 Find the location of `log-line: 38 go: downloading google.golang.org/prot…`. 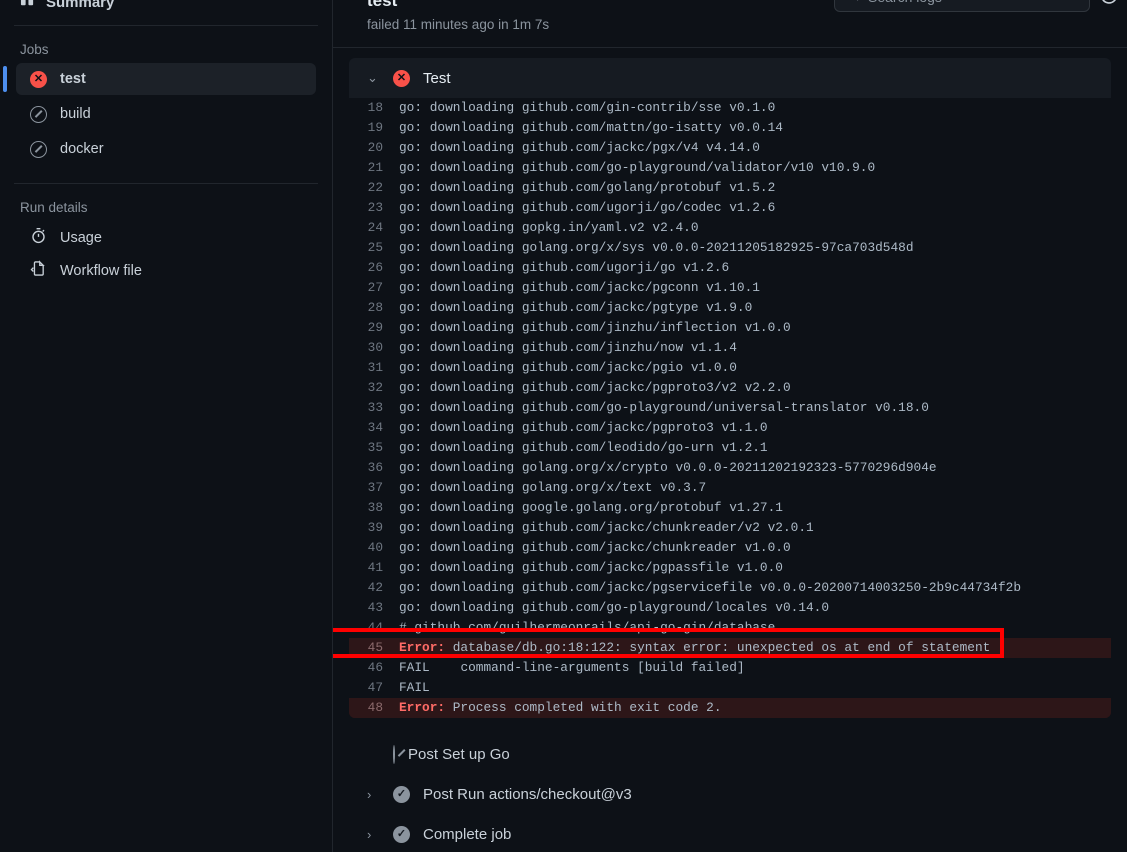

log-line: 38 go: downloading google.golang.org/prot… is located at coordinates (730, 508).